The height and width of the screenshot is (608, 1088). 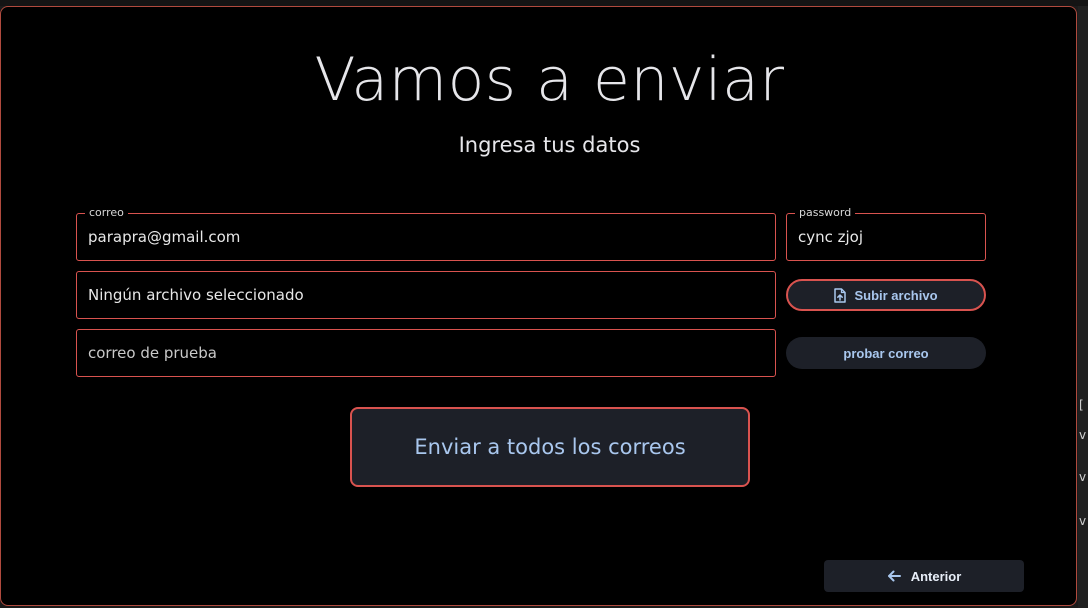 What do you see at coordinates (426, 295) in the screenshot?
I see `file-name-field: Ningún archivo seleccionado` at bounding box center [426, 295].